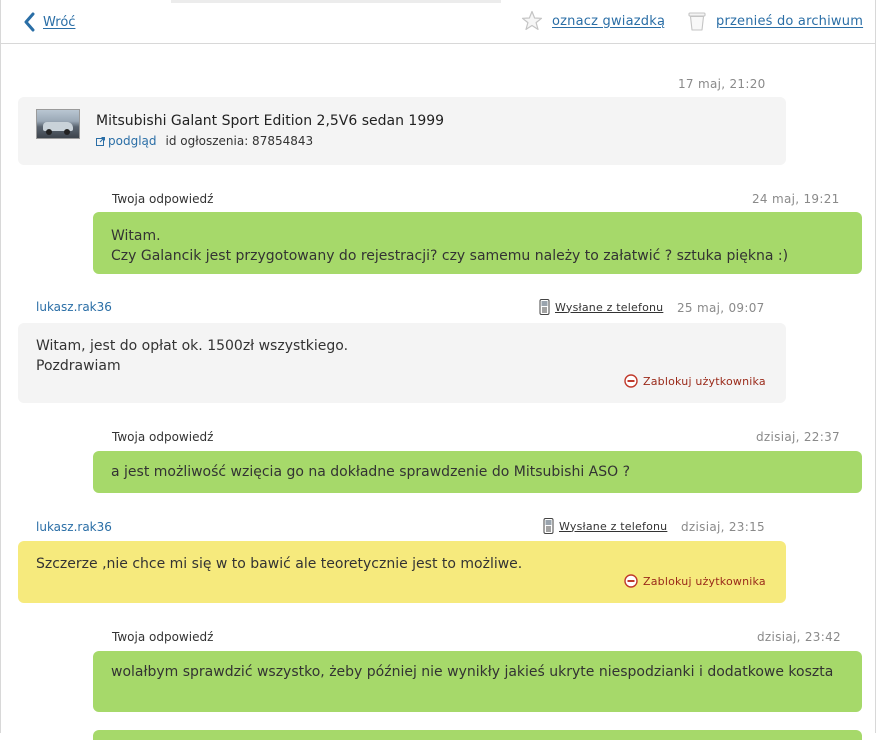 The height and width of the screenshot is (740, 876). I want to click on message-timestamp: 24 maj, 19:21, so click(796, 199).